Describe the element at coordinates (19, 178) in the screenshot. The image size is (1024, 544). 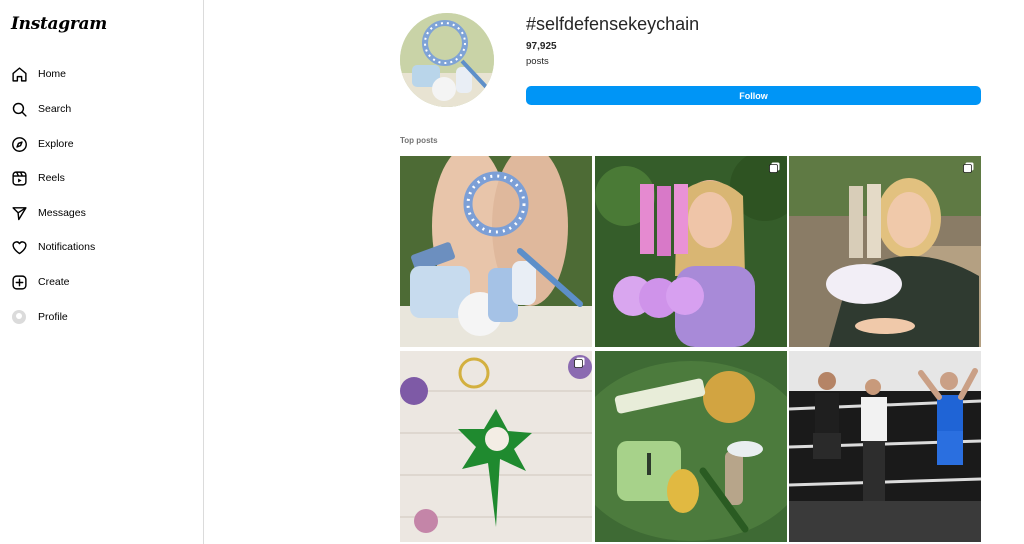
I see `reels-icon` at that location.